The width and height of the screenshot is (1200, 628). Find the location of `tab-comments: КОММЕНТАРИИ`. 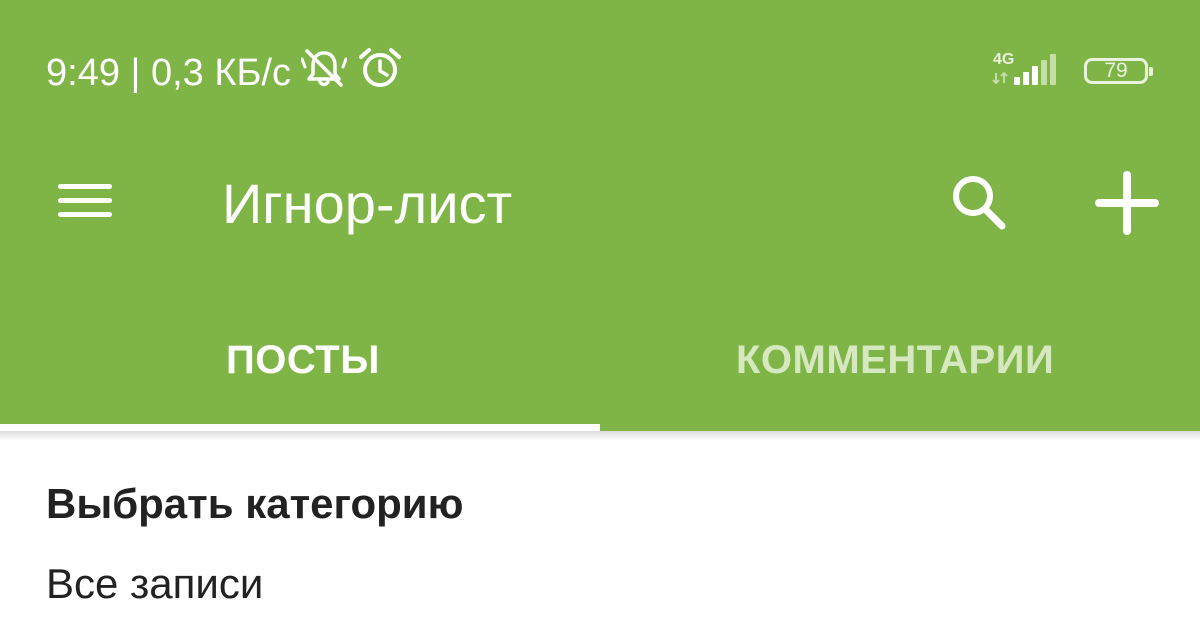

tab-comments: КОММЕНТАРИИ is located at coordinates (900, 374).